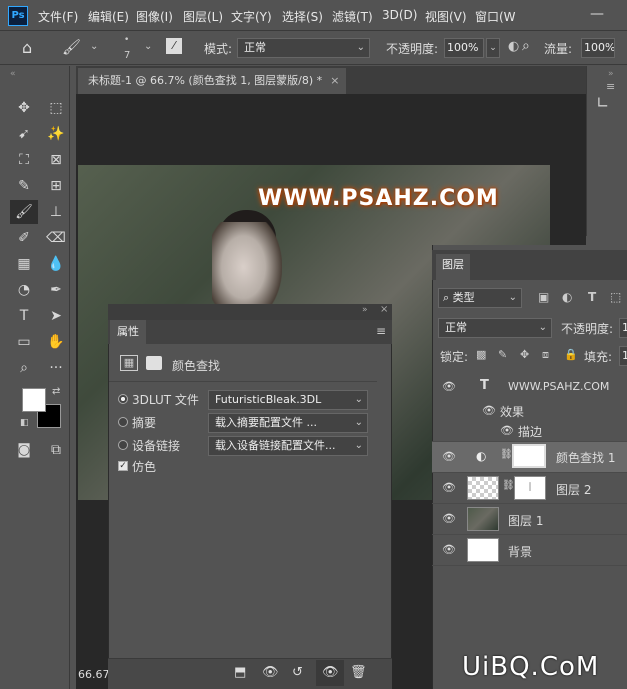  What do you see at coordinates (502, 354) in the screenshot?
I see `lock-image-icon: ✎` at bounding box center [502, 354].